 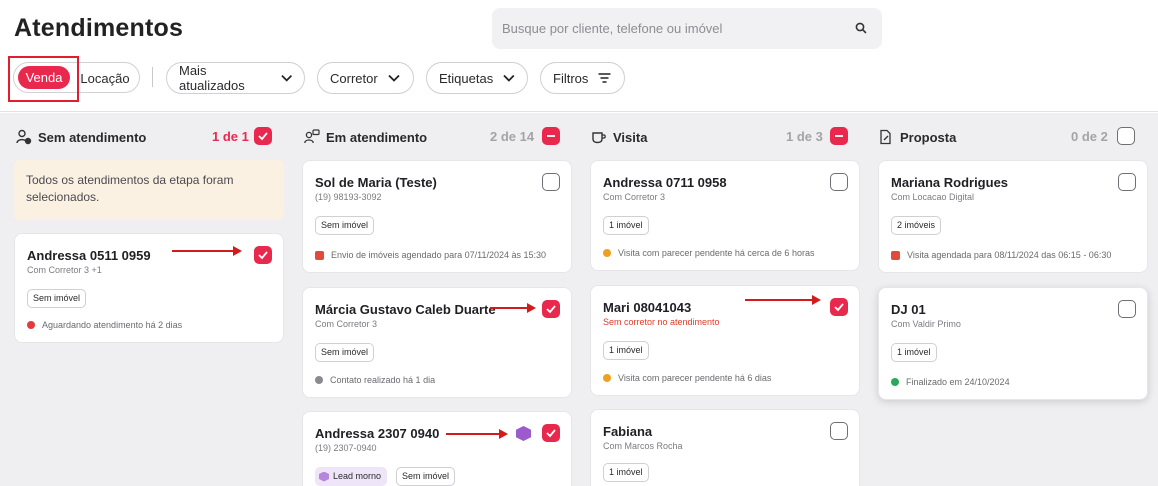 What do you see at coordinates (926, 324) in the screenshot?
I see `lead-agent: Com Valdir Primo` at bounding box center [926, 324].